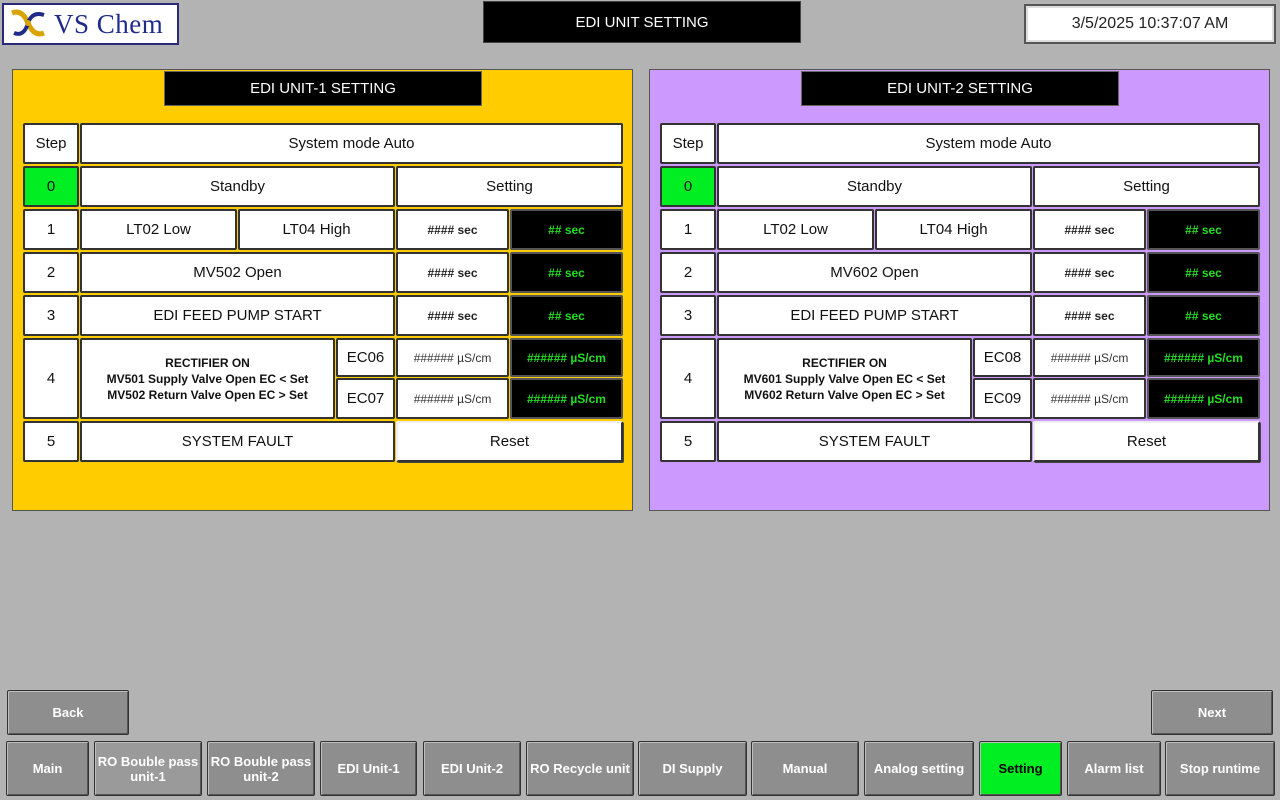  I want to click on mv602-open-label: MV602 Open, so click(874, 272).